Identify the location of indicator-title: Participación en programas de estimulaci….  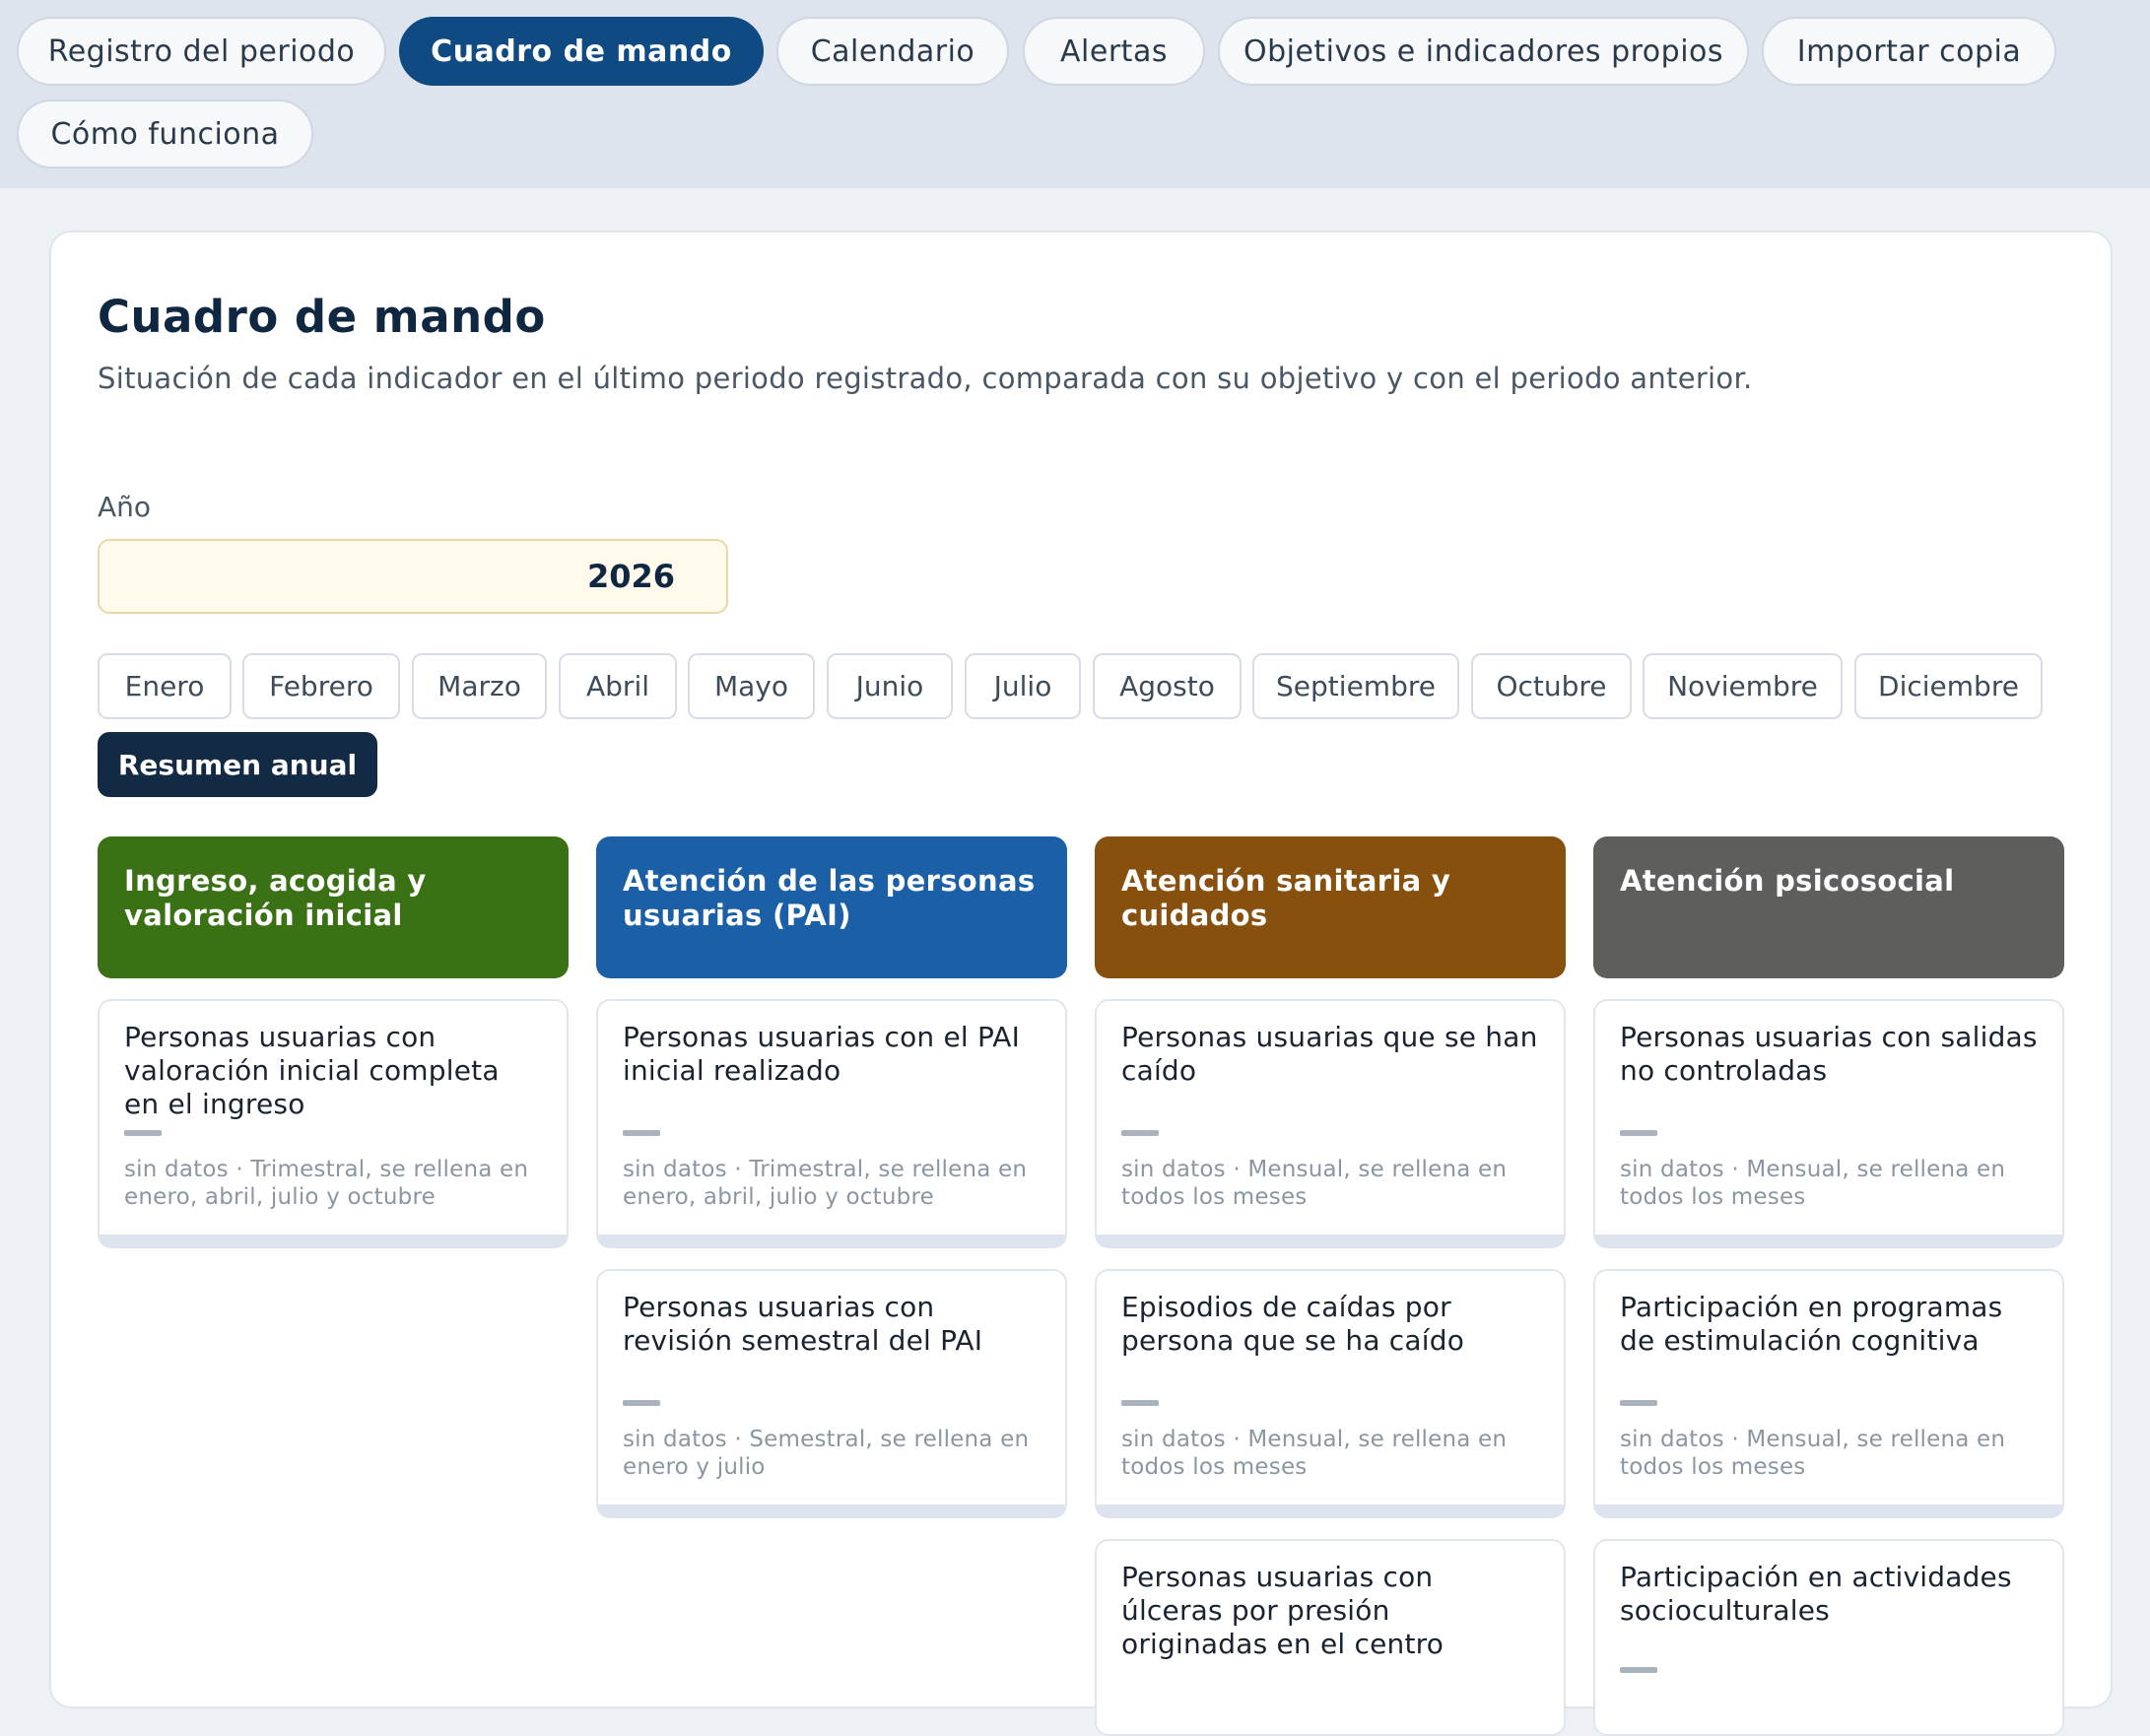
(1811, 1324).